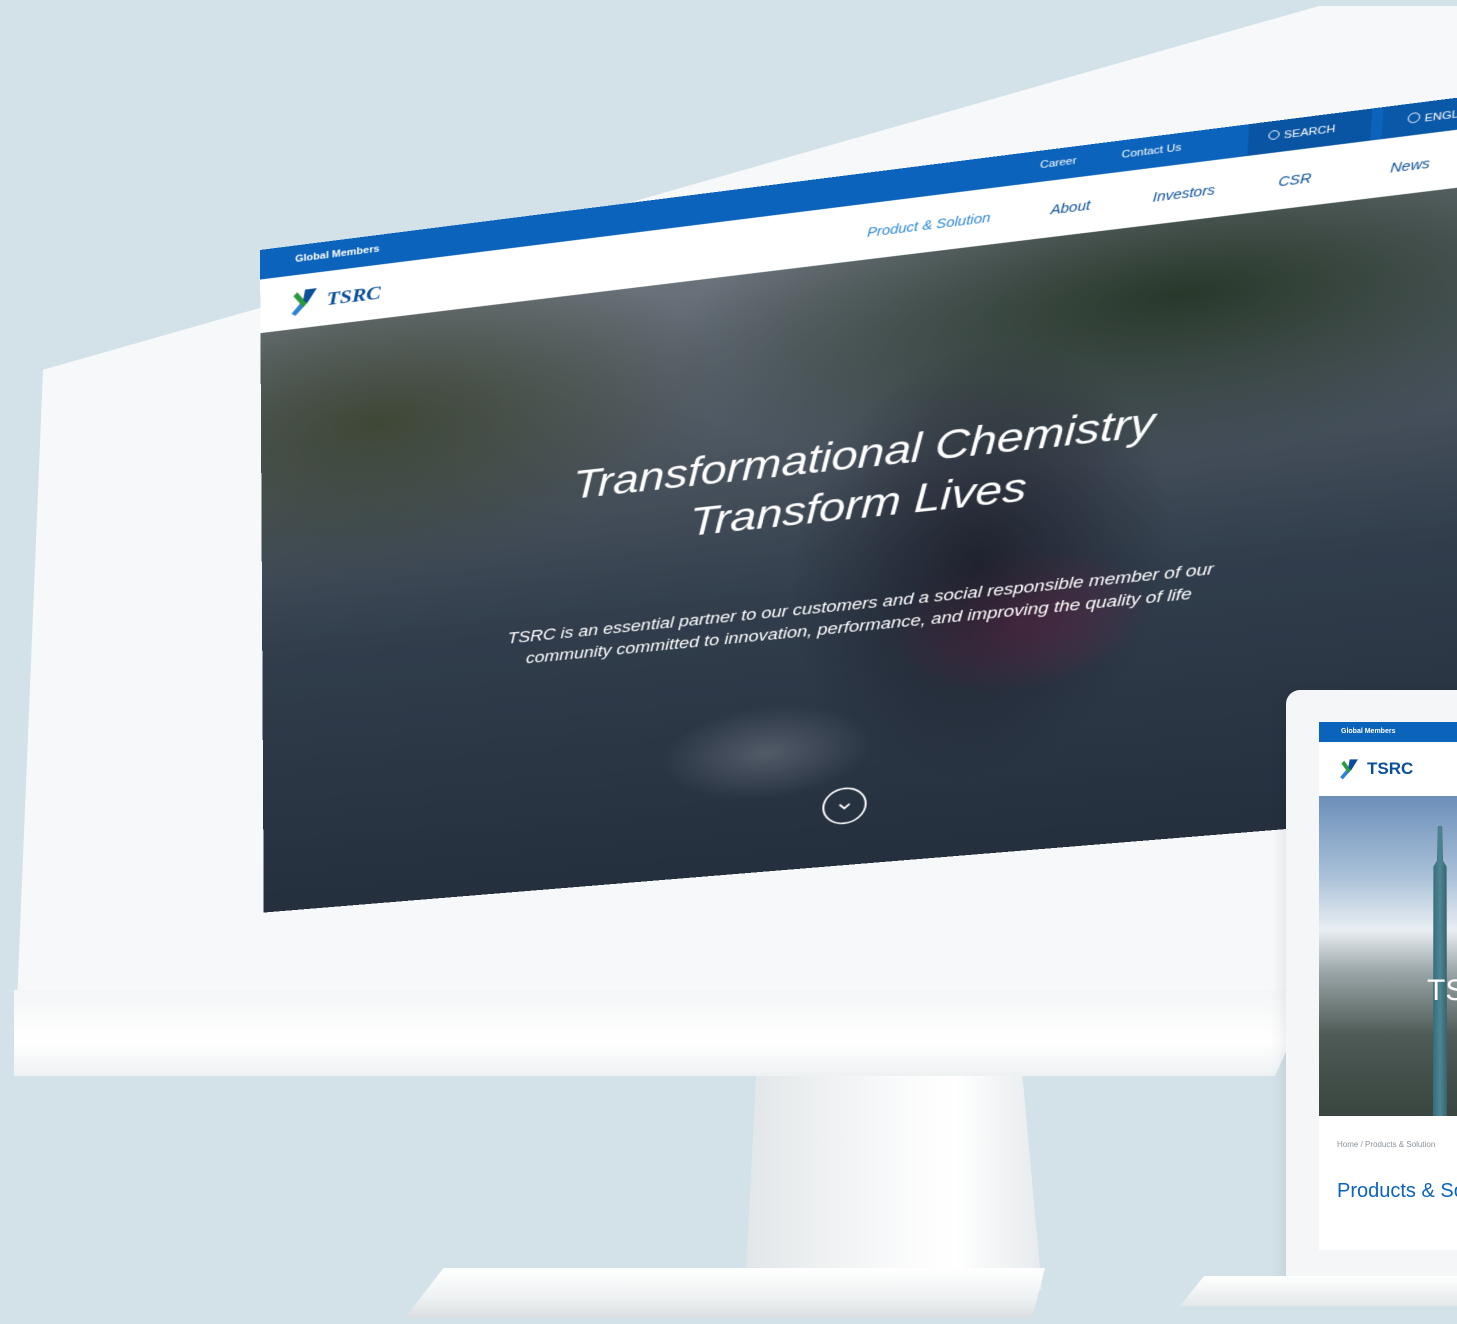 Image resolution: width=1457 pixels, height=1324 pixels. I want to click on search-label: SEARCH, so click(1309, 132).